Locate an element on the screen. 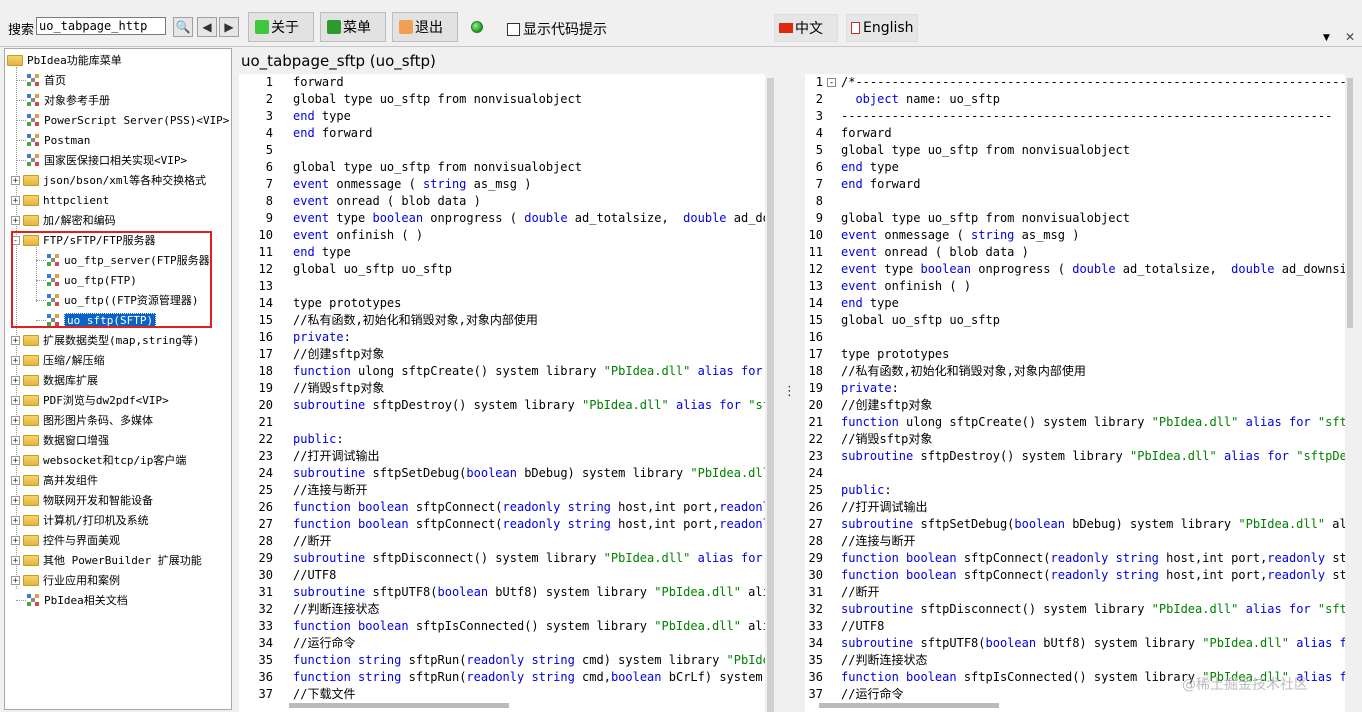  tree-folder-item: + websocket和tcp/ip客户端 is located at coordinates (98, 460).